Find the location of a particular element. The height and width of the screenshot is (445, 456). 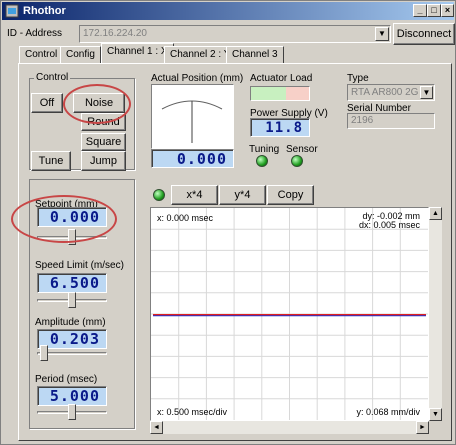

scope-y-scale: y: 0.068 mm/div is located at coordinates (388, 412).